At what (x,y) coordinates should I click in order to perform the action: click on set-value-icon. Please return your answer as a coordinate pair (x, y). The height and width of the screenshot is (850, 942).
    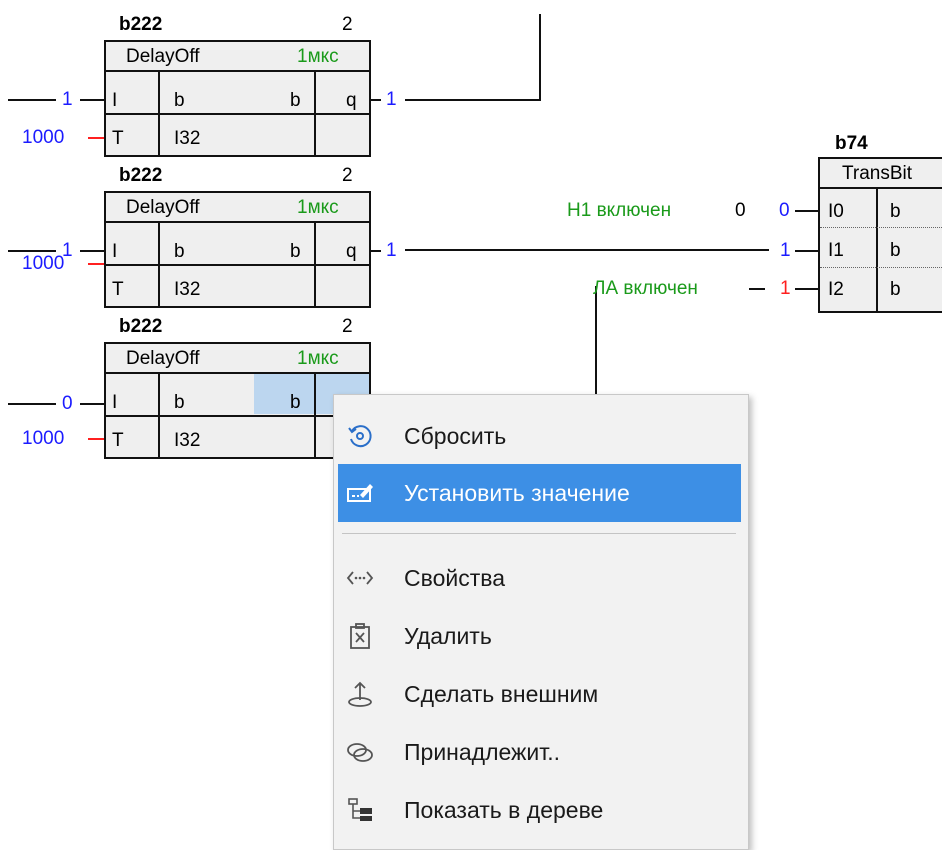
    Looking at the image, I should click on (360, 493).